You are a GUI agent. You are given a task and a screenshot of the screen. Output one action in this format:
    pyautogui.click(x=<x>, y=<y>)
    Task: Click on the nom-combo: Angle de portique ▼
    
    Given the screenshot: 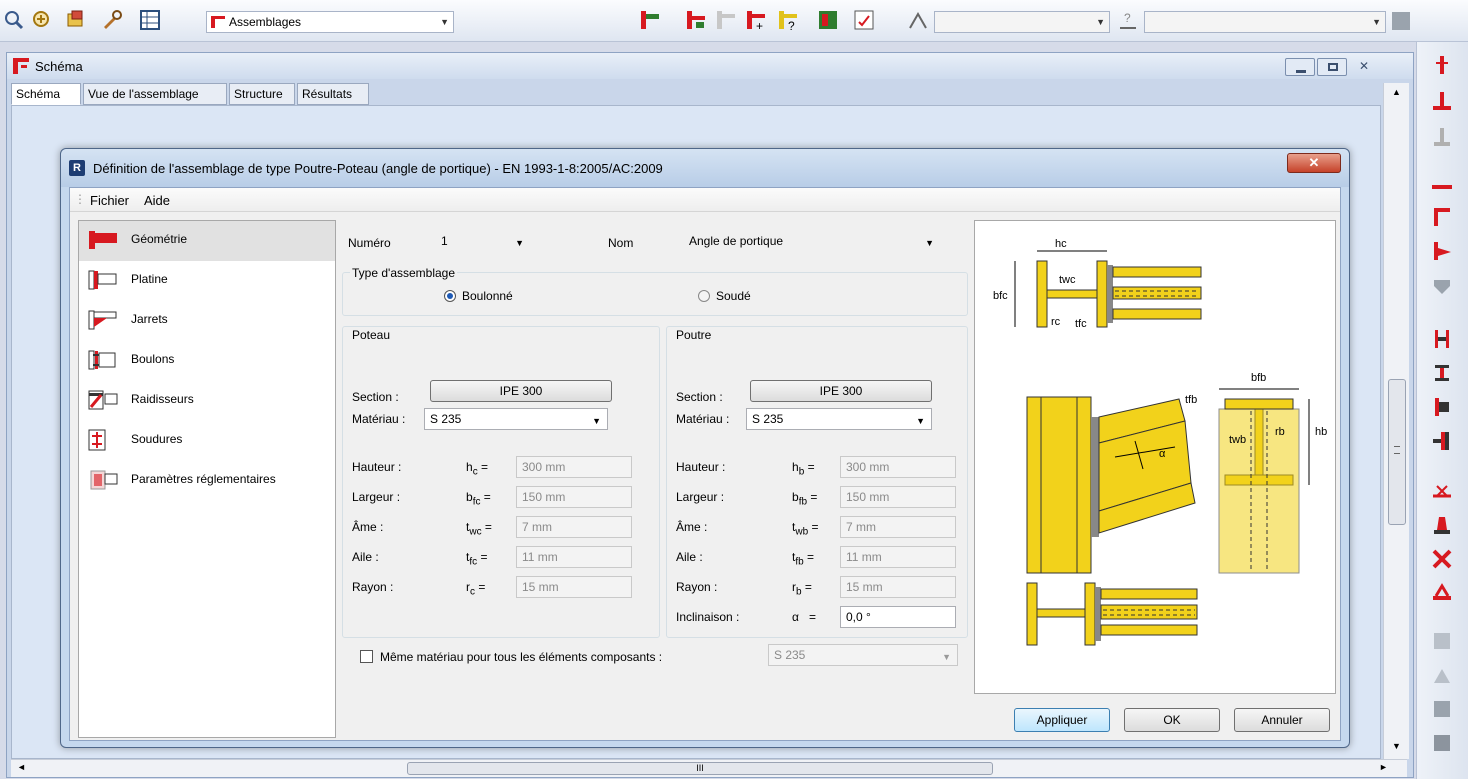 What is the action you would take?
    pyautogui.click(x=812, y=242)
    